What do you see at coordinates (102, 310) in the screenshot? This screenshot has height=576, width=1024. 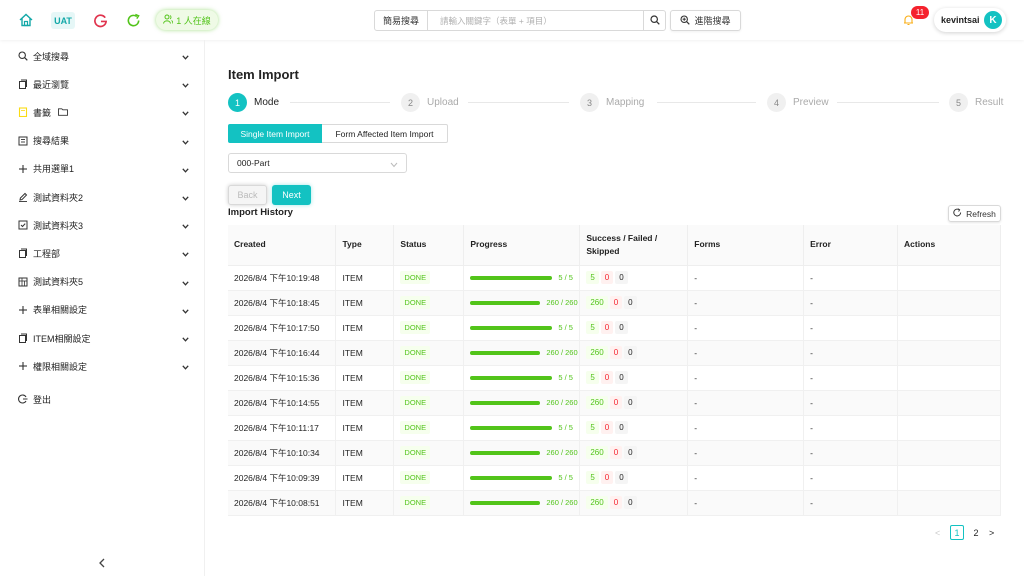 I see `sidebar-item: 表單相關設定` at bounding box center [102, 310].